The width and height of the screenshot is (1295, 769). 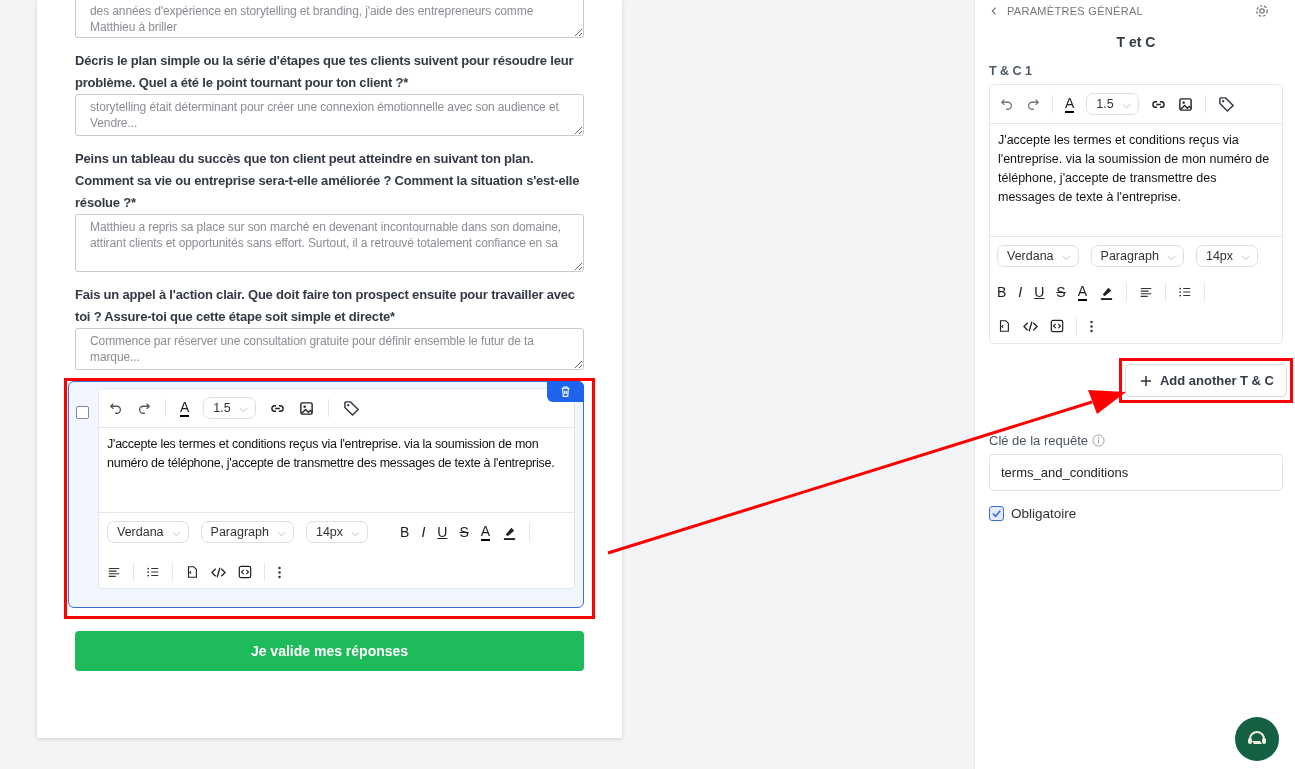 What do you see at coordinates (1262, 11) in the screenshot?
I see `settings-icon` at bounding box center [1262, 11].